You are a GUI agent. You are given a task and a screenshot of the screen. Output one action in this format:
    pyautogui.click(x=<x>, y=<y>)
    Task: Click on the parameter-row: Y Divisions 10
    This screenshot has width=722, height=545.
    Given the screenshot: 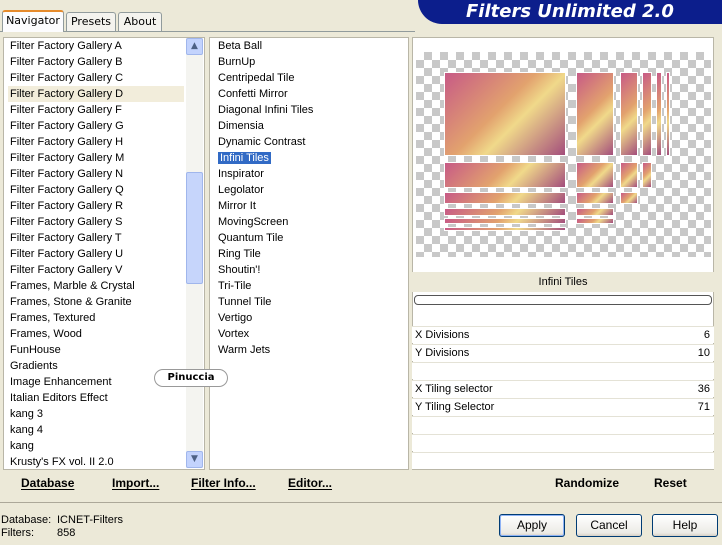 What is the action you would take?
    pyautogui.click(x=563, y=352)
    